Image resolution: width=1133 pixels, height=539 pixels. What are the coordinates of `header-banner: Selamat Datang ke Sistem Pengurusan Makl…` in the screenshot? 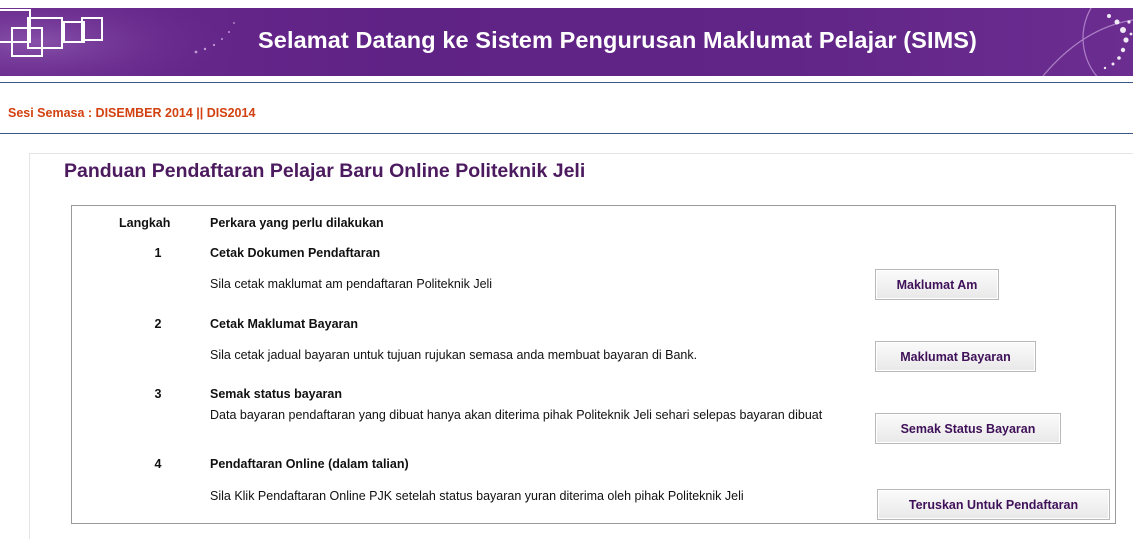 It's located at (566, 42).